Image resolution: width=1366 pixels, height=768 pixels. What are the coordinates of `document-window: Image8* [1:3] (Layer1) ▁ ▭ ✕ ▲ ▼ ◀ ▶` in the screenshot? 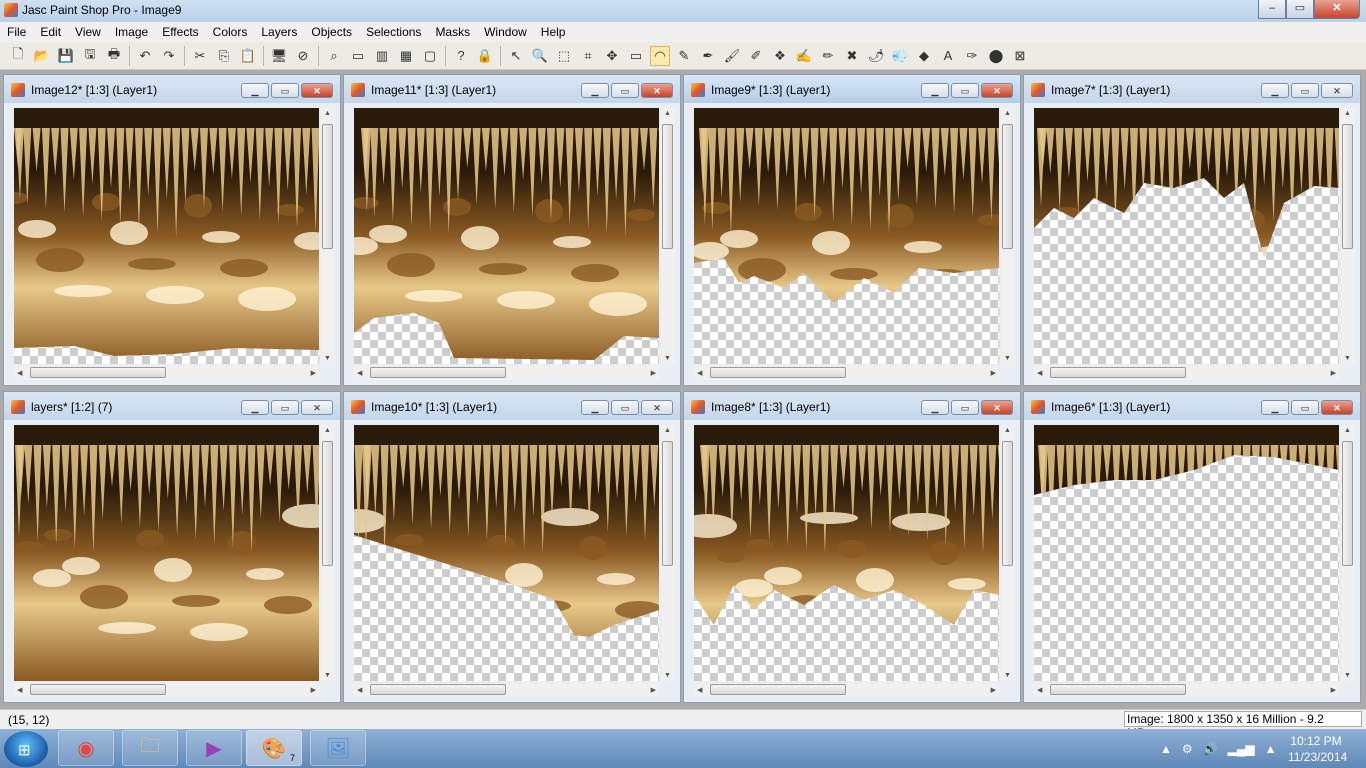 It's located at (852, 547).